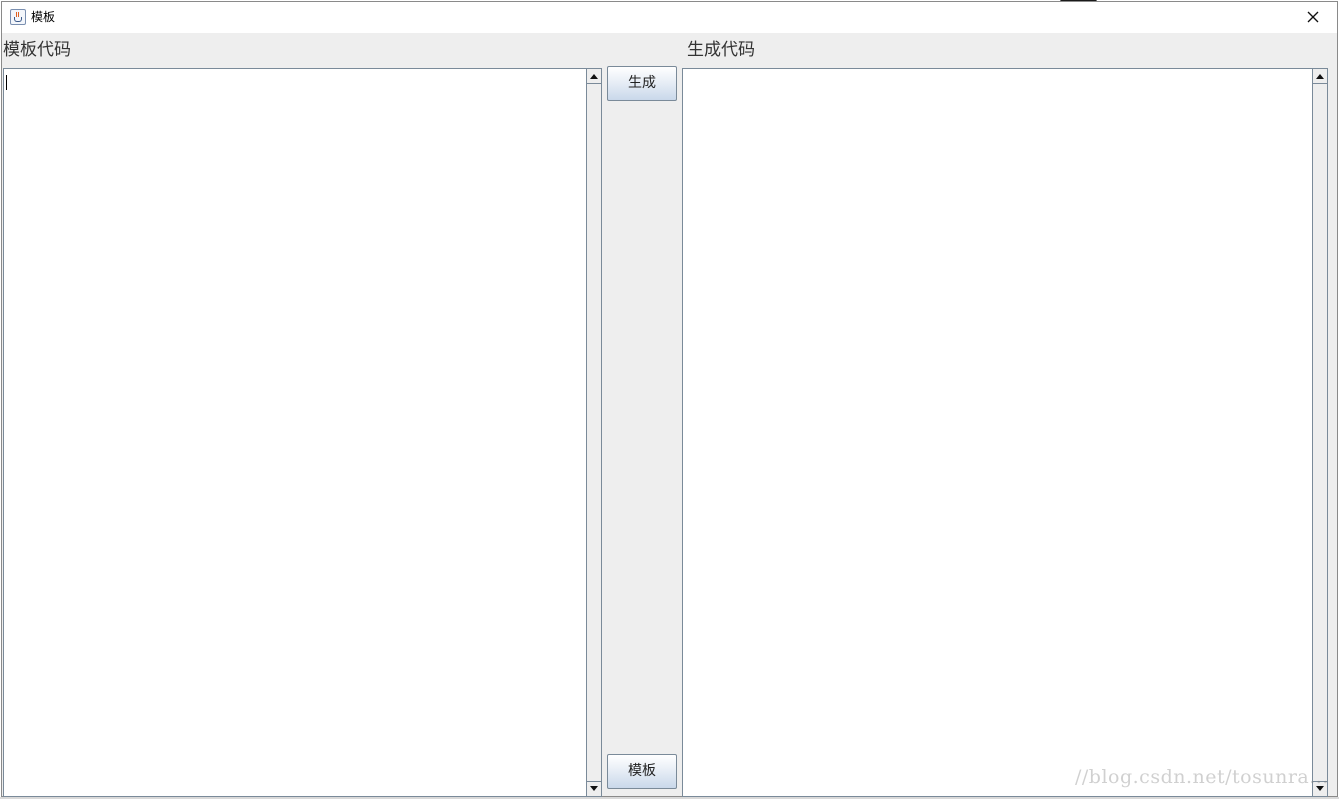  What do you see at coordinates (1319, 432) in the screenshot?
I see `generated-code-scrollbar` at bounding box center [1319, 432].